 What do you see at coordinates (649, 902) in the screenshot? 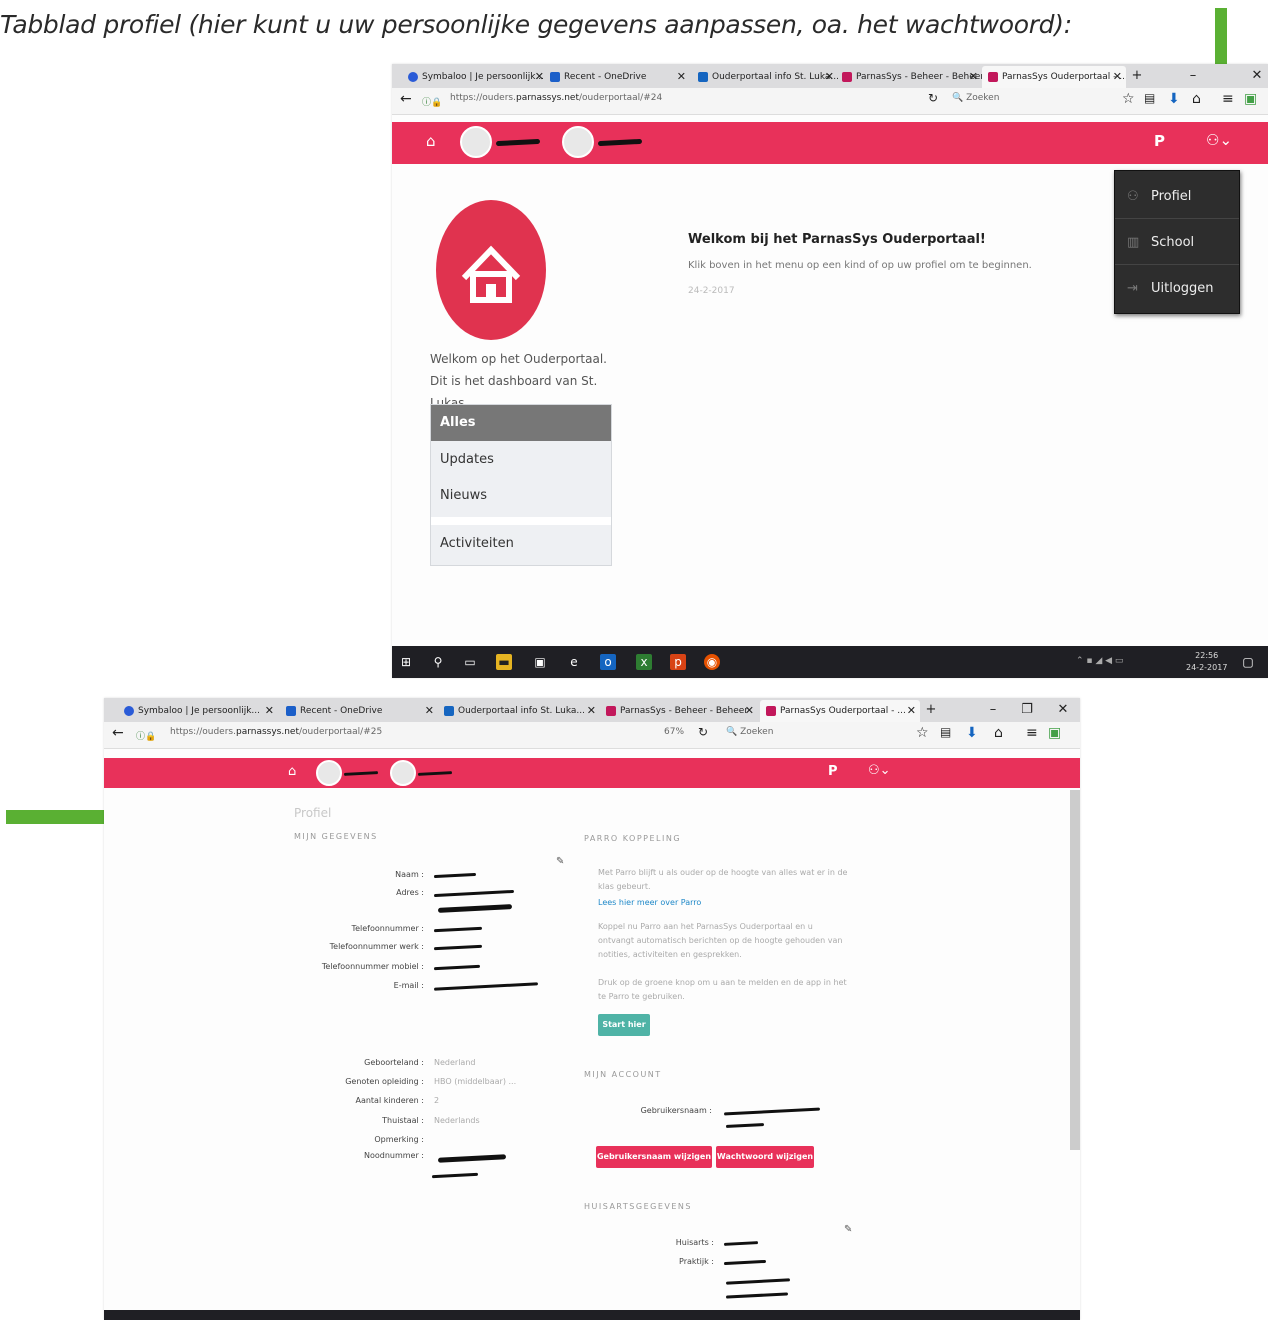
I see `parro-info-link: Lees hier meer over Parro` at bounding box center [649, 902].